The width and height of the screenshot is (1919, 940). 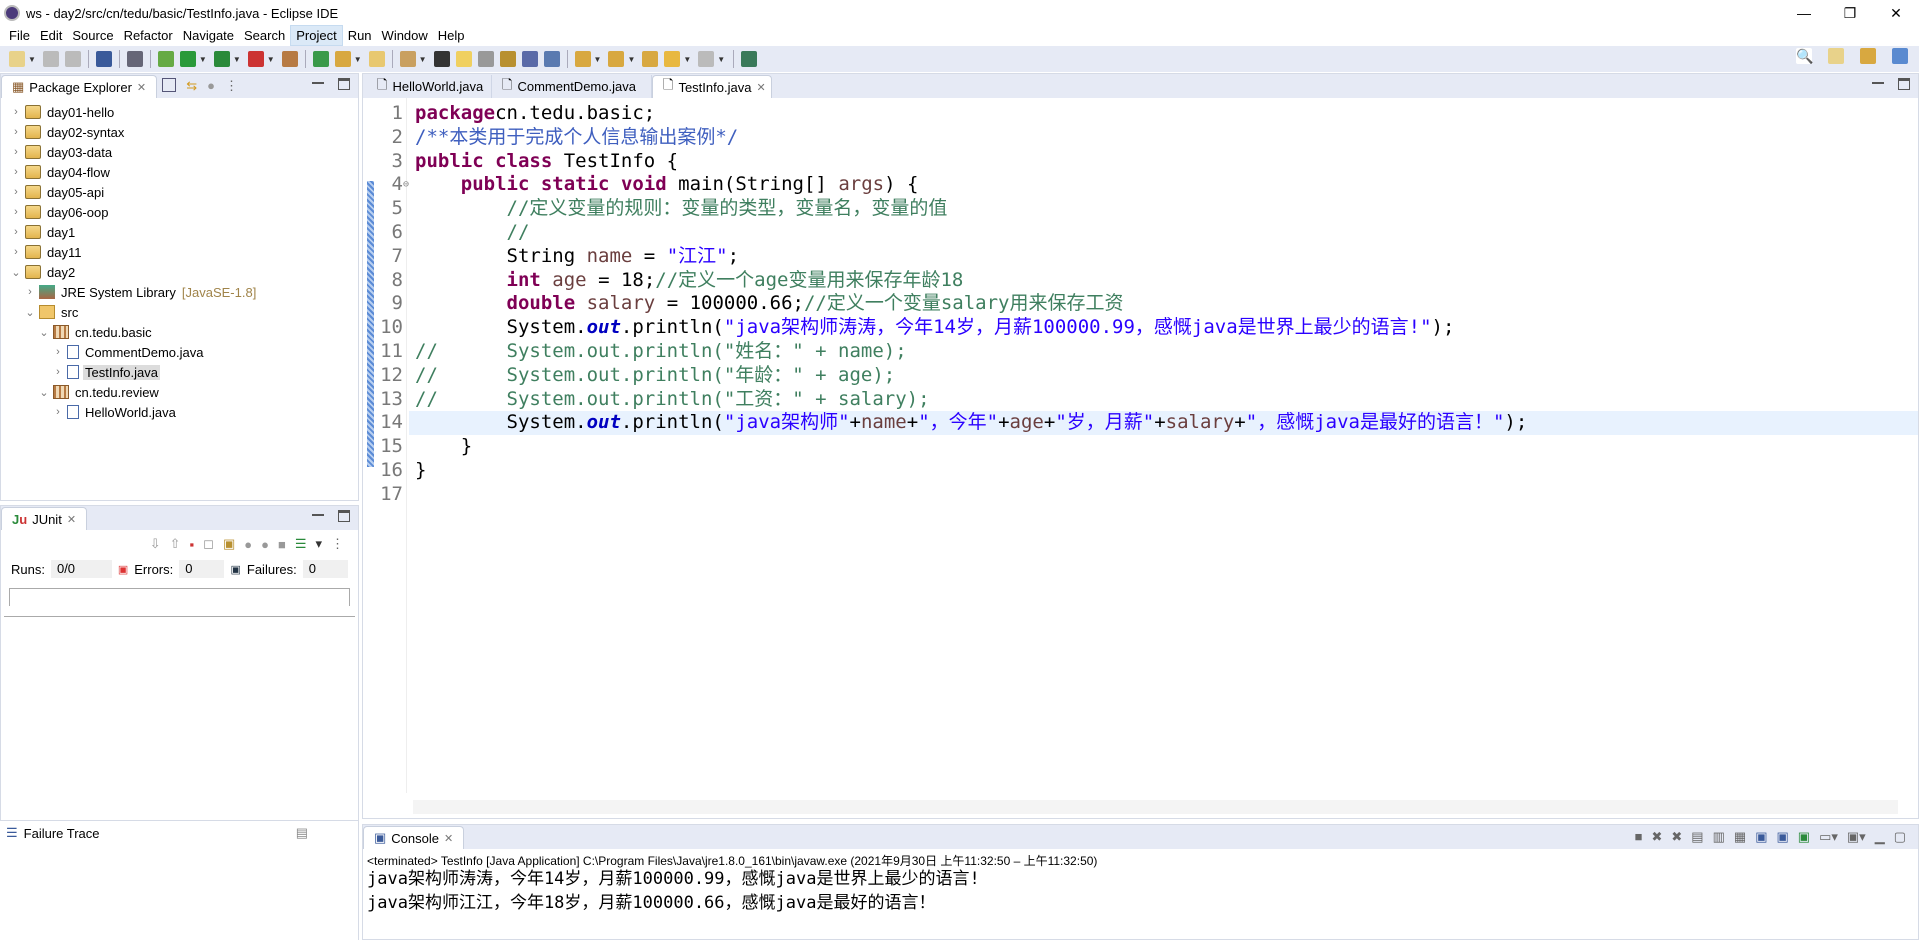 What do you see at coordinates (192, 544) in the screenshot?
I see `show-failures-only-icon: ▪` at bounding box center [192, 544].